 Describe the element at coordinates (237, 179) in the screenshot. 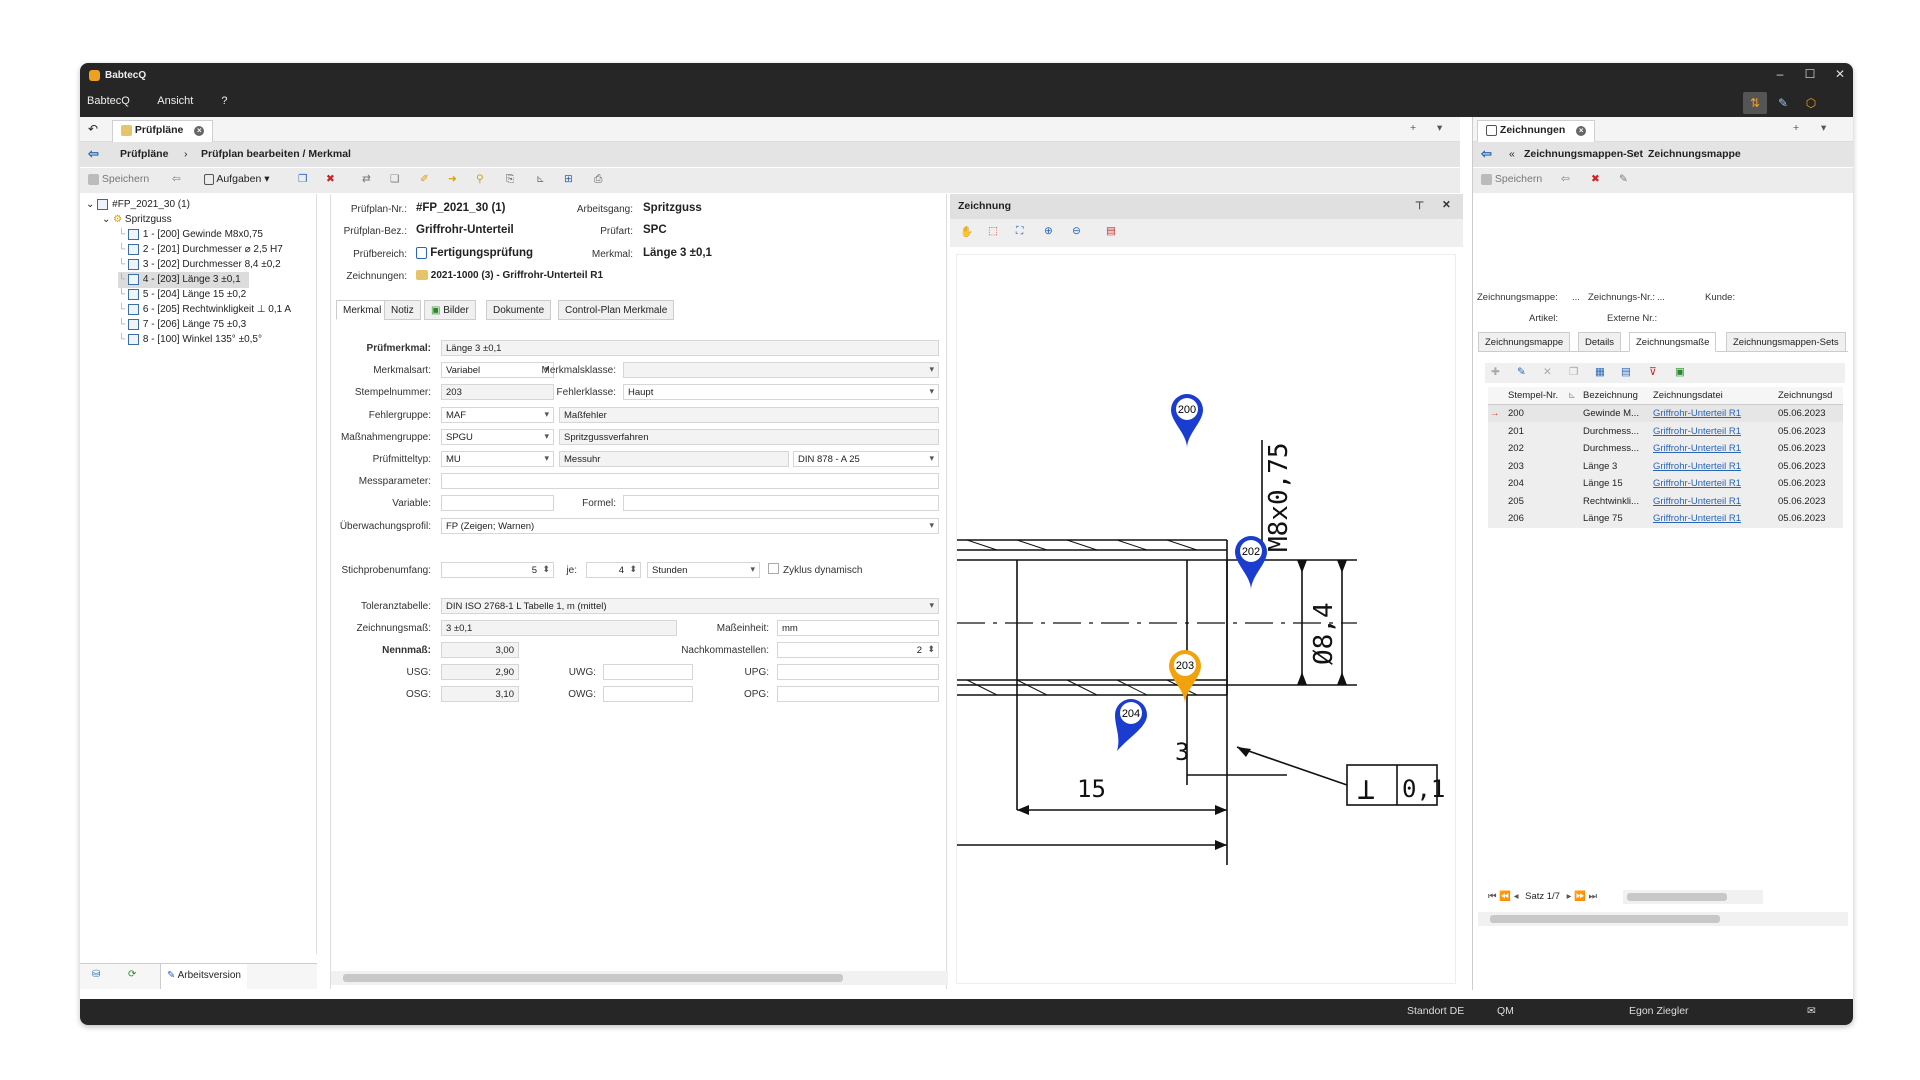

I see `tasks-button: Aufgaben ▾` at that location.